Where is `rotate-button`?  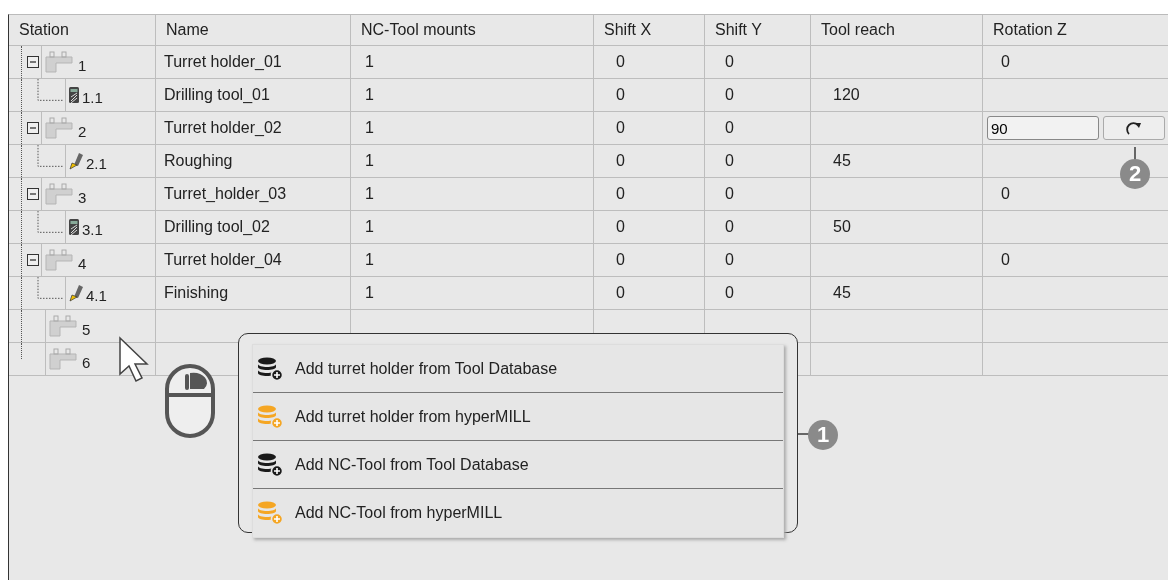 rotate-button is located at coordinates (1134, 128).